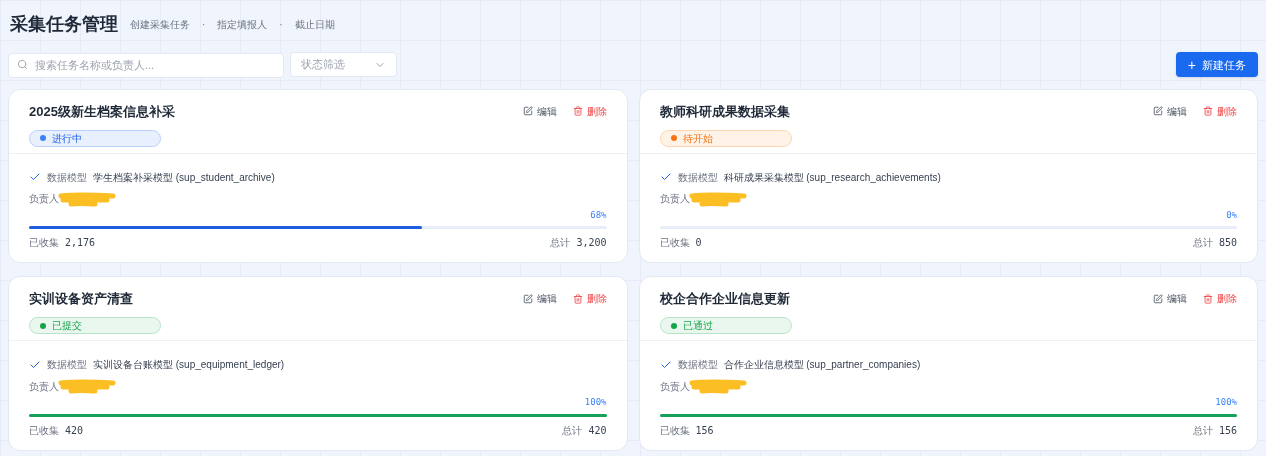 The width and height of the screenshot is (1266, 456). I want to click on plus-icon: +, so click(1191, 64).